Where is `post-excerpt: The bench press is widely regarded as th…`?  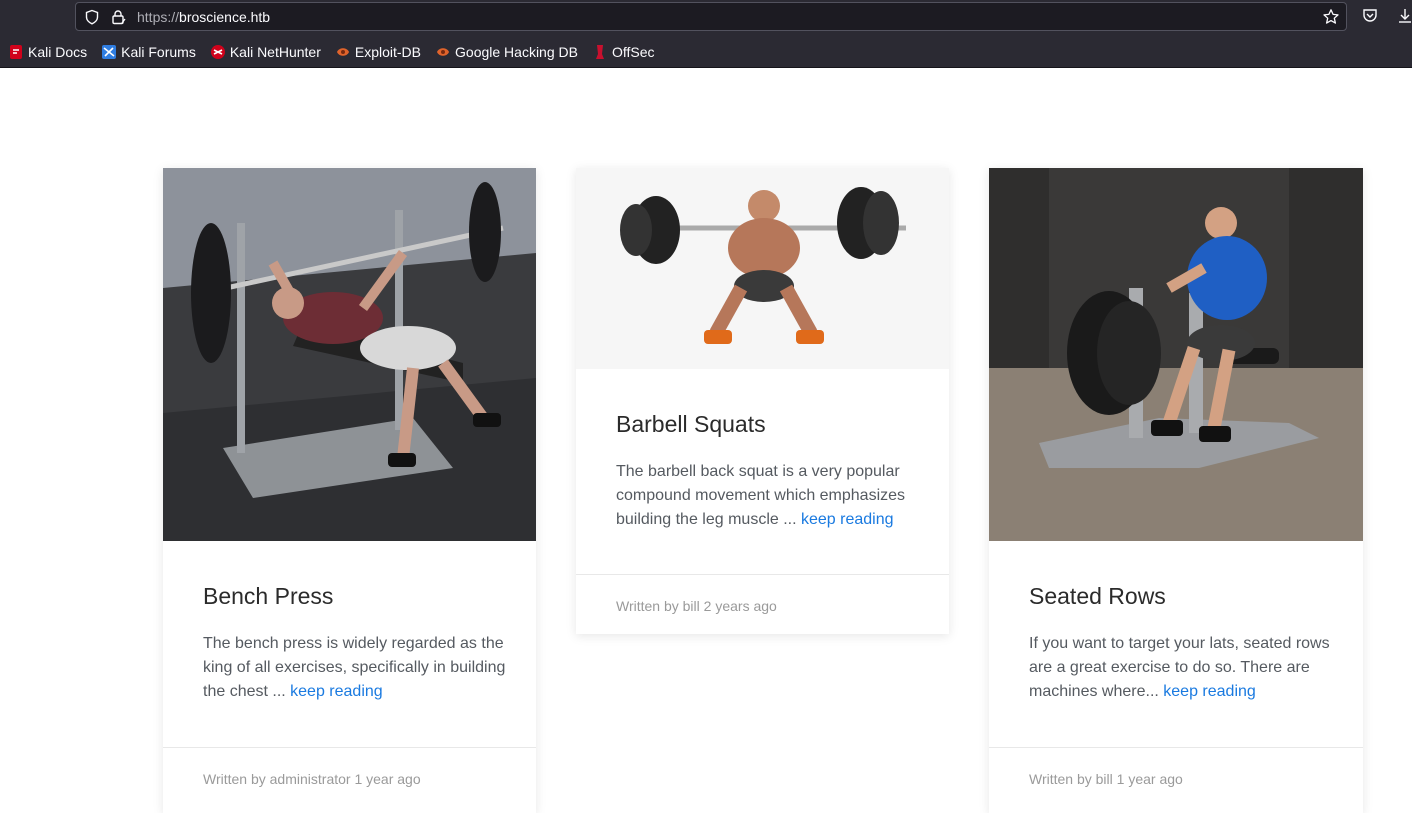 post-excerpt: The bench press is widely regarded as th… is located at coordinates (354, 668).